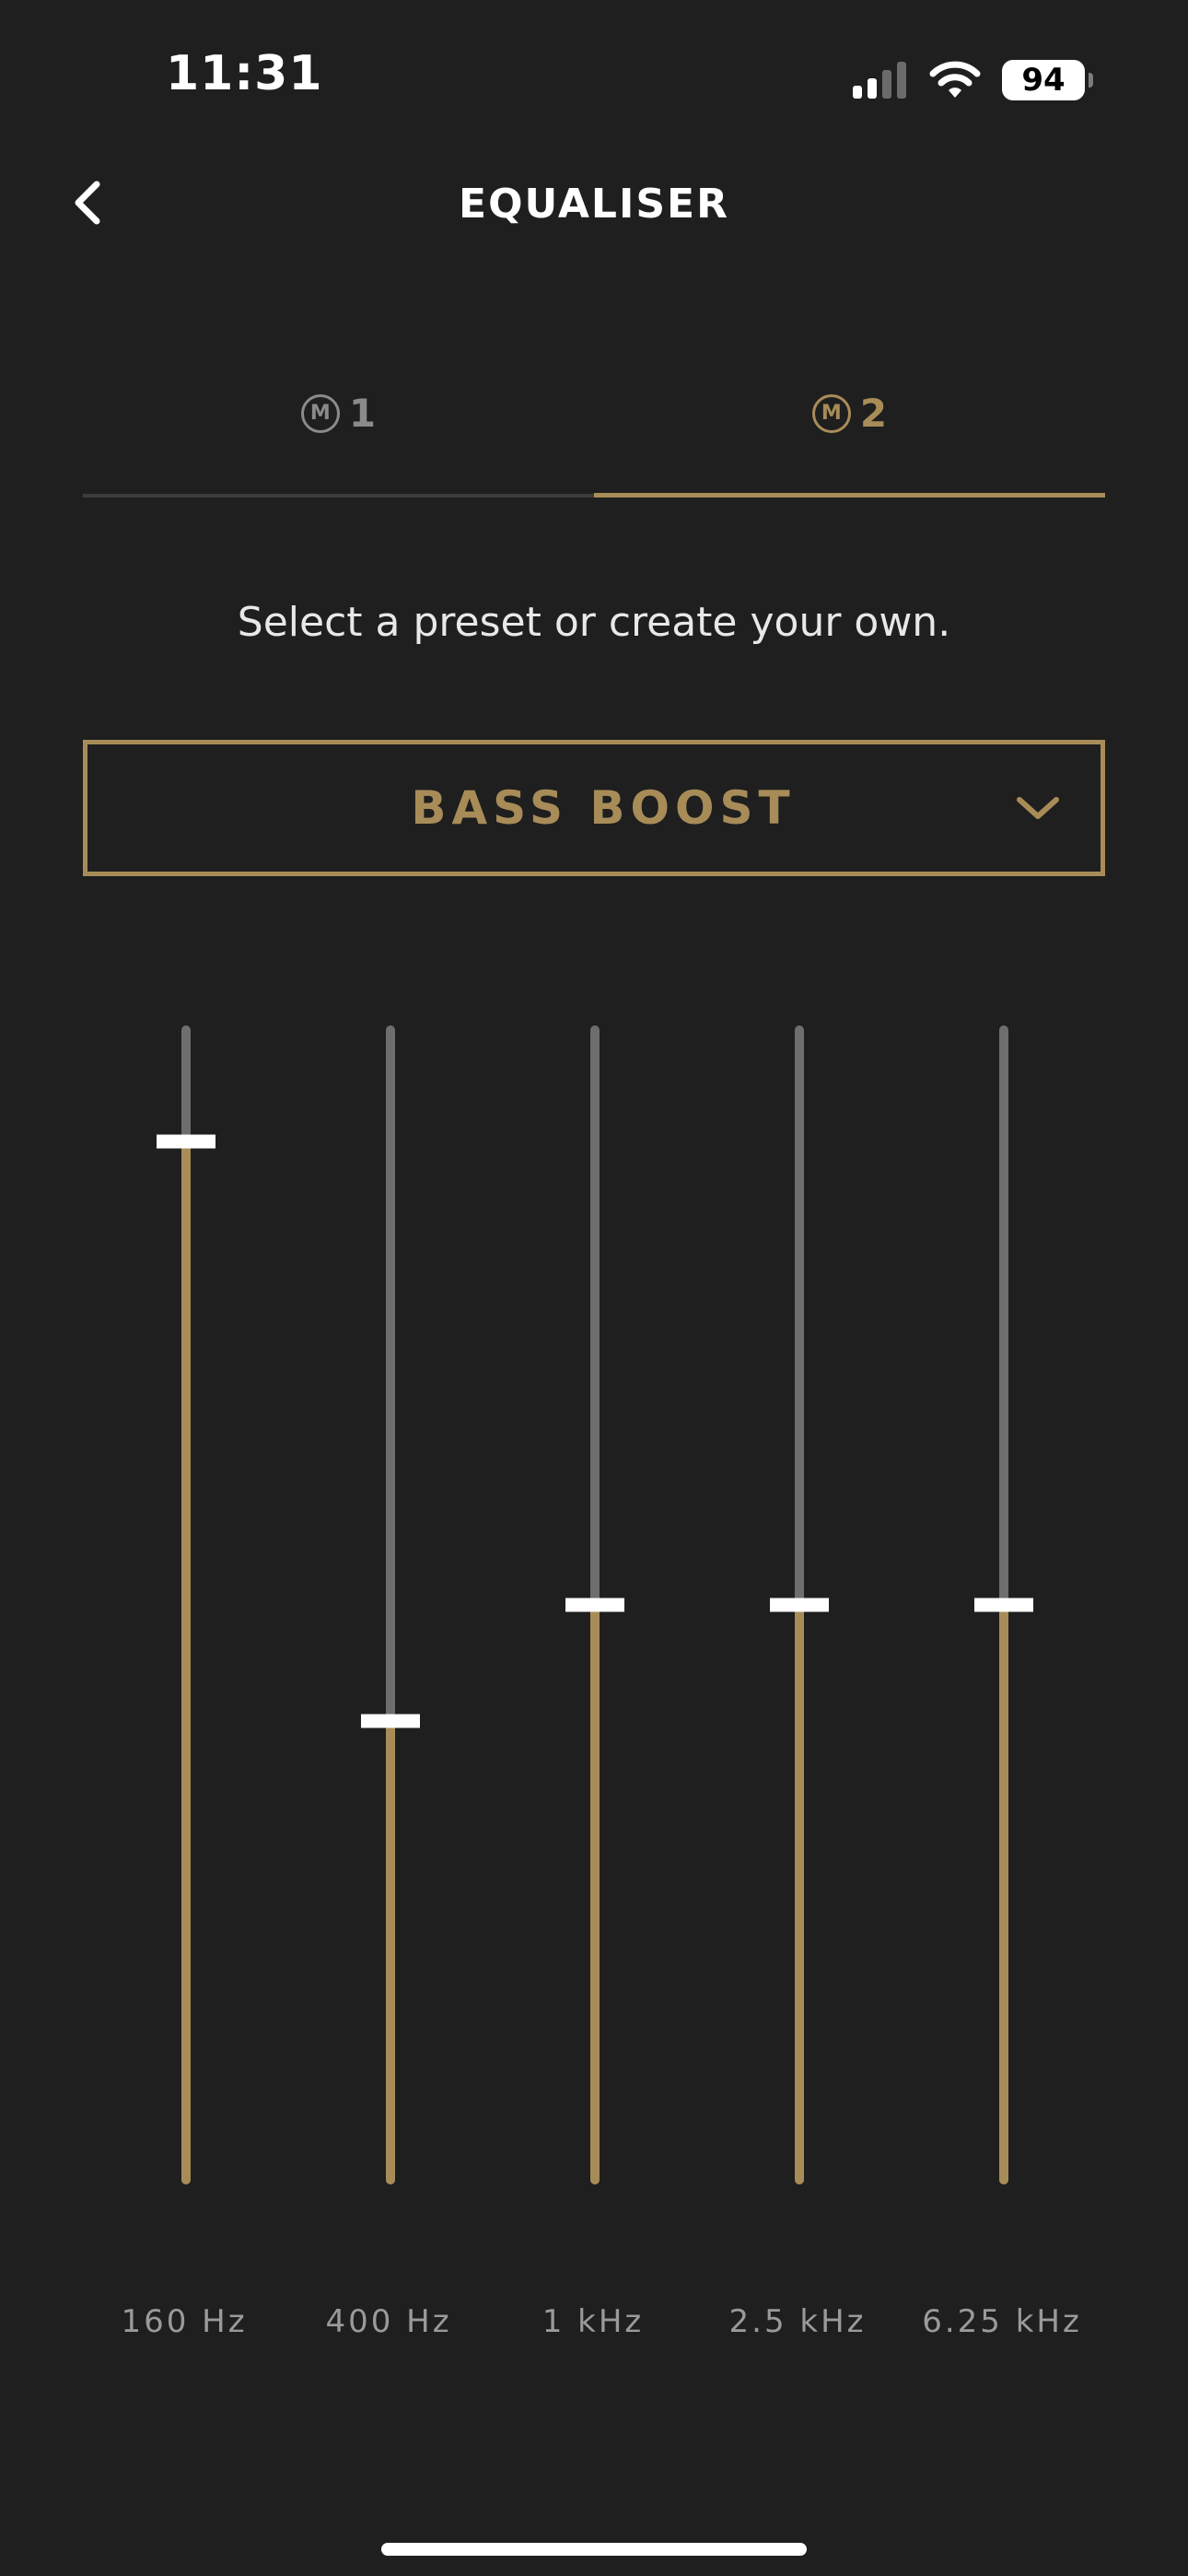 This screenshot has width=1188, height=2576. Describe the element at coordinates (338, 438) in the screenshot. I see `tab-memory-1: M 1` at that location.